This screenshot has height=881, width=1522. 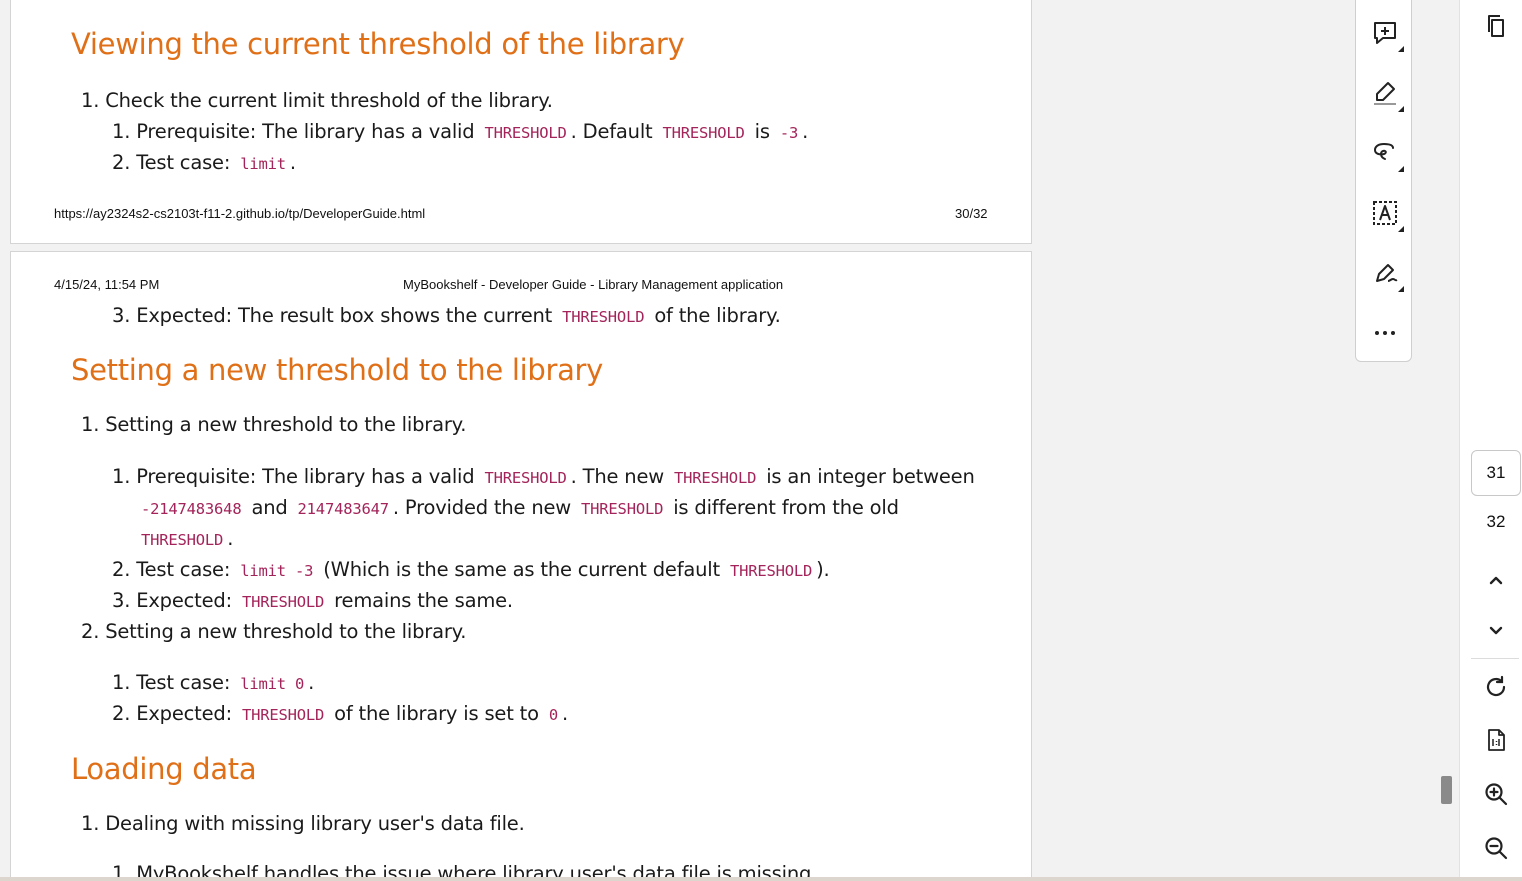 I want to click on zoom-out-icon, so click(x=1496, y=848).